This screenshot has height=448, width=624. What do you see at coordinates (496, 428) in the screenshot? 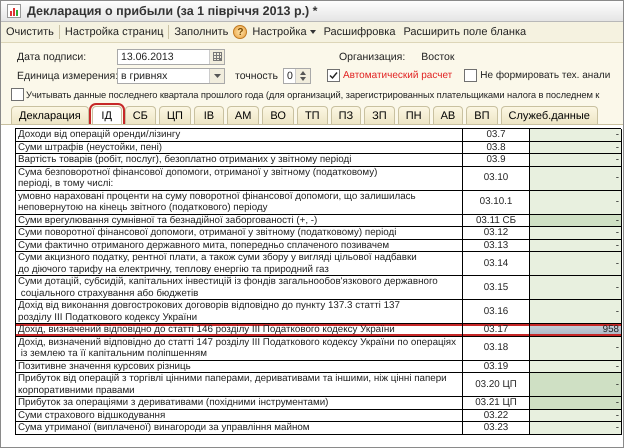
I see `row-code: 03.23` at bounding box center [496, 428].